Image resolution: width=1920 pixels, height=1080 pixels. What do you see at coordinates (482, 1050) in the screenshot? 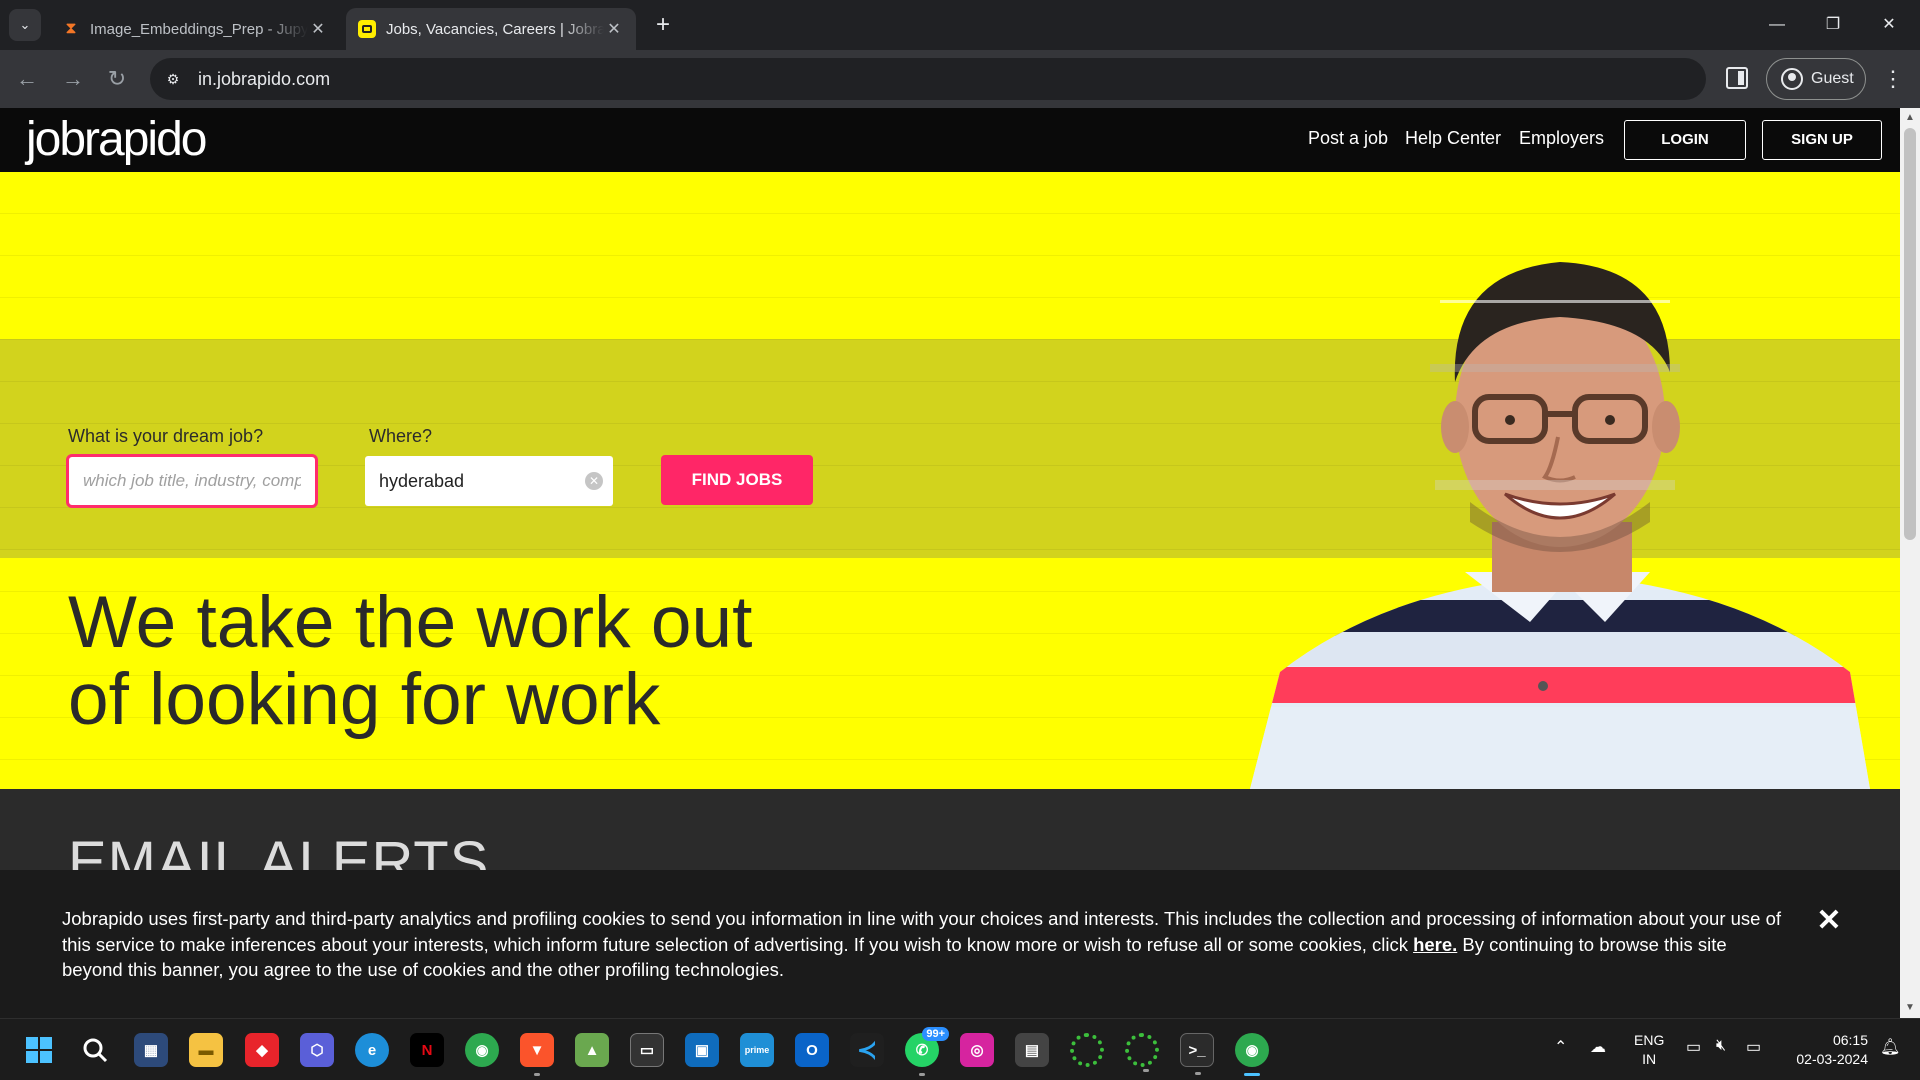
I see `chrome-icon: ◉` at bounding box center [482, 1050].